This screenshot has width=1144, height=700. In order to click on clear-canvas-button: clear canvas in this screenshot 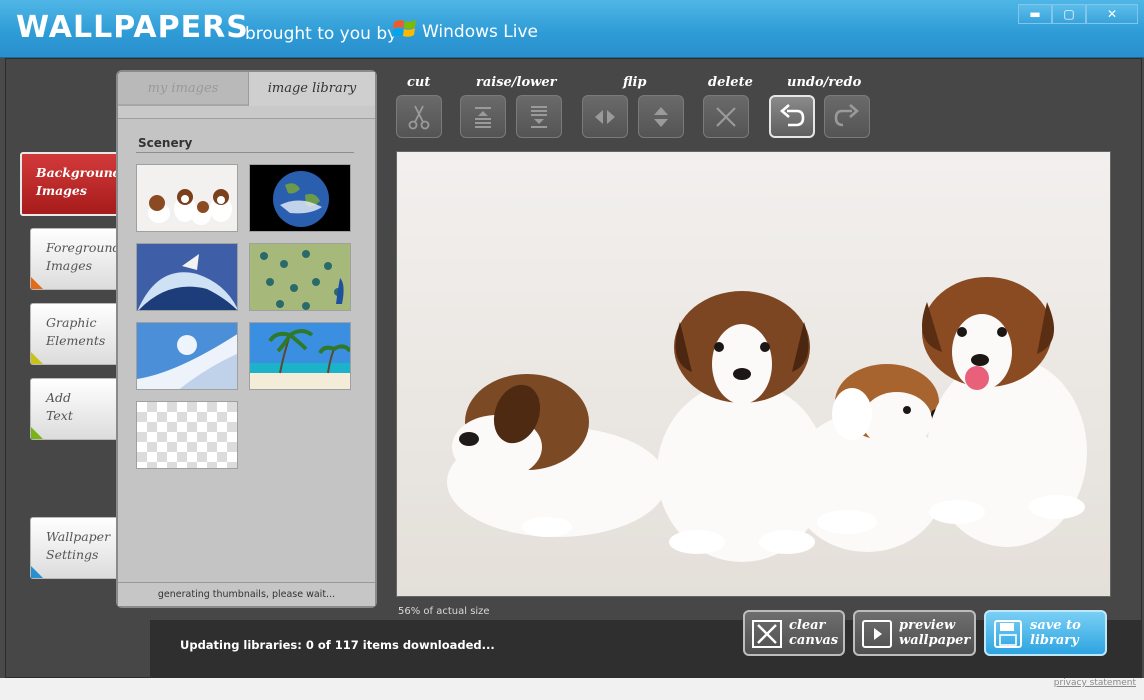, I will do `click(794, 633)`.